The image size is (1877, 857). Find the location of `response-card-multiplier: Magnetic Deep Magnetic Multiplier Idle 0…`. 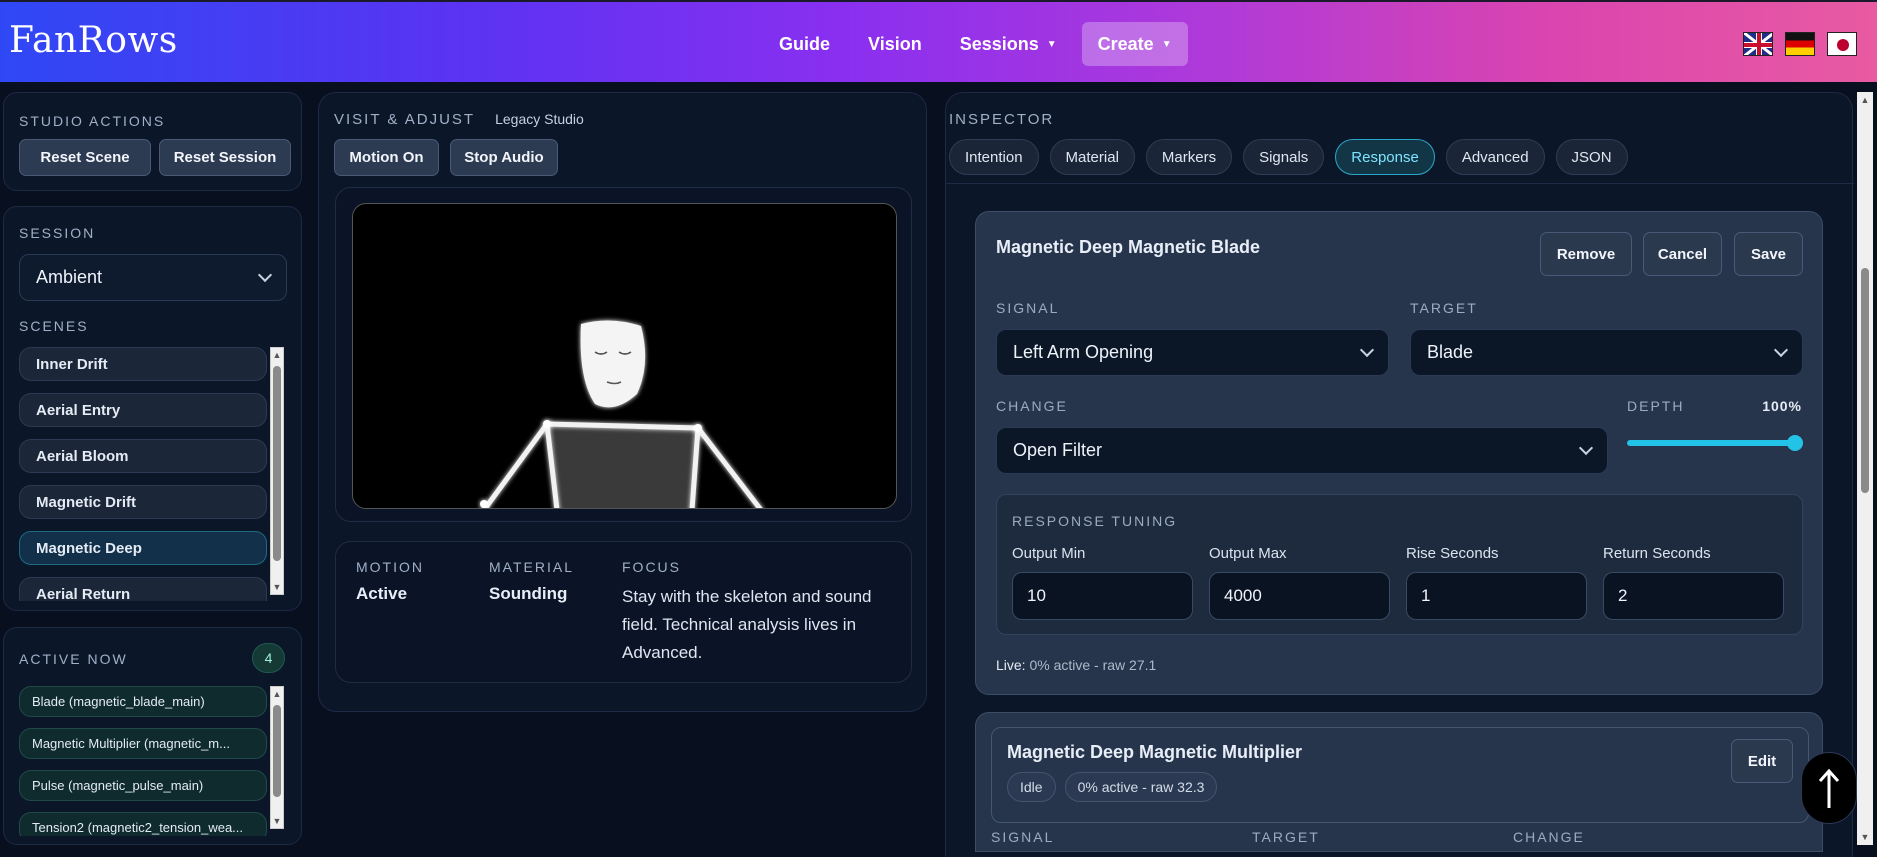

response-card-multiplier: Magnetic Deep Magnetic Multiplier Idle 0… is located at coordinates (1399, 782).